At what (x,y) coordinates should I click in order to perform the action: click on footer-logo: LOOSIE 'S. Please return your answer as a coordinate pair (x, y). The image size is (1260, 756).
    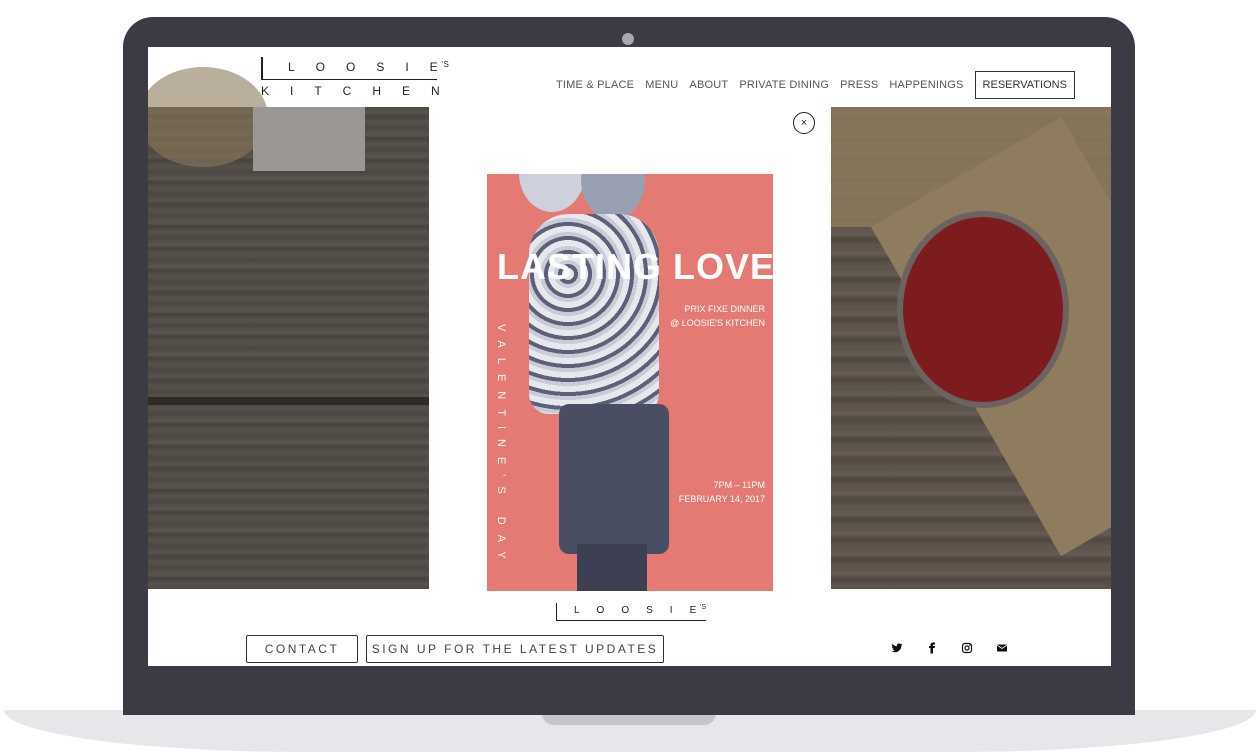
    Looking at the image, I should click on (631, 614).